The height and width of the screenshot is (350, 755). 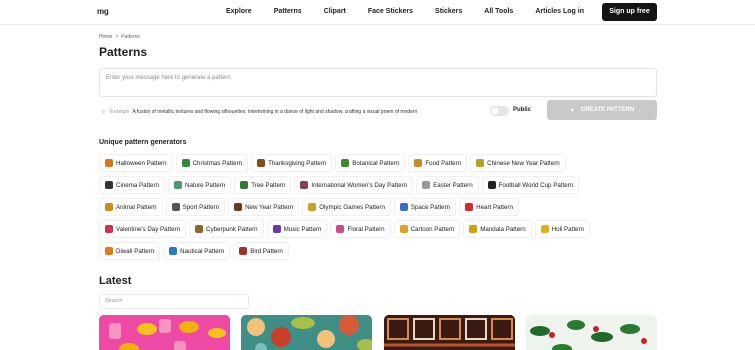 What do you see at coordinates (403, 207) in the screenshot?
I see `rocket-icon` at bounding box center [403, 207].